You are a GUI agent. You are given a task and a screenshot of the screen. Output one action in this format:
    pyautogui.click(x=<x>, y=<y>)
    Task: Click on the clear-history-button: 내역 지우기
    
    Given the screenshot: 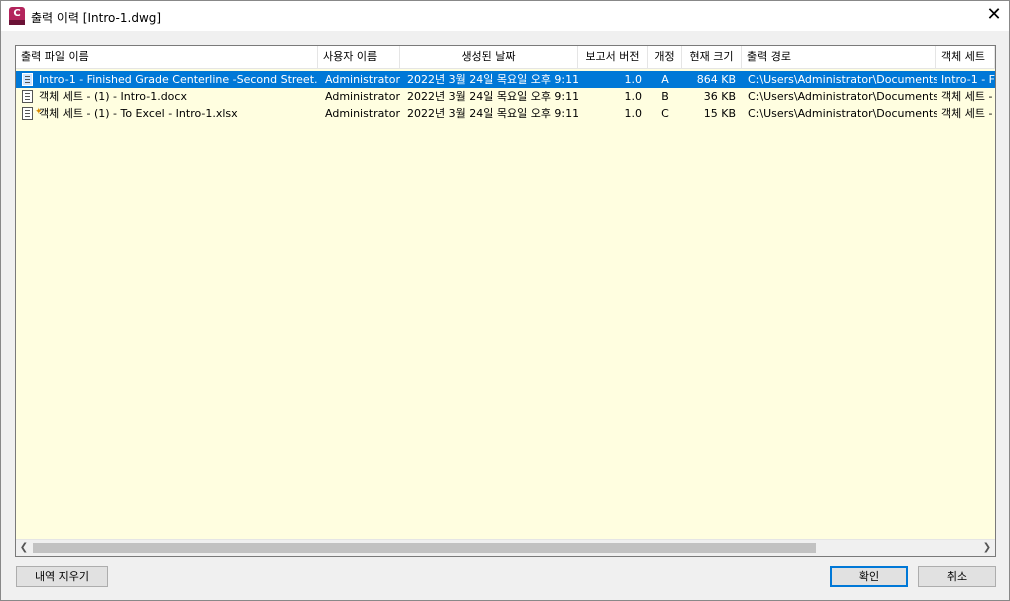 What is the action you would take?
    pyautogui.click(x=62, y=576)
    